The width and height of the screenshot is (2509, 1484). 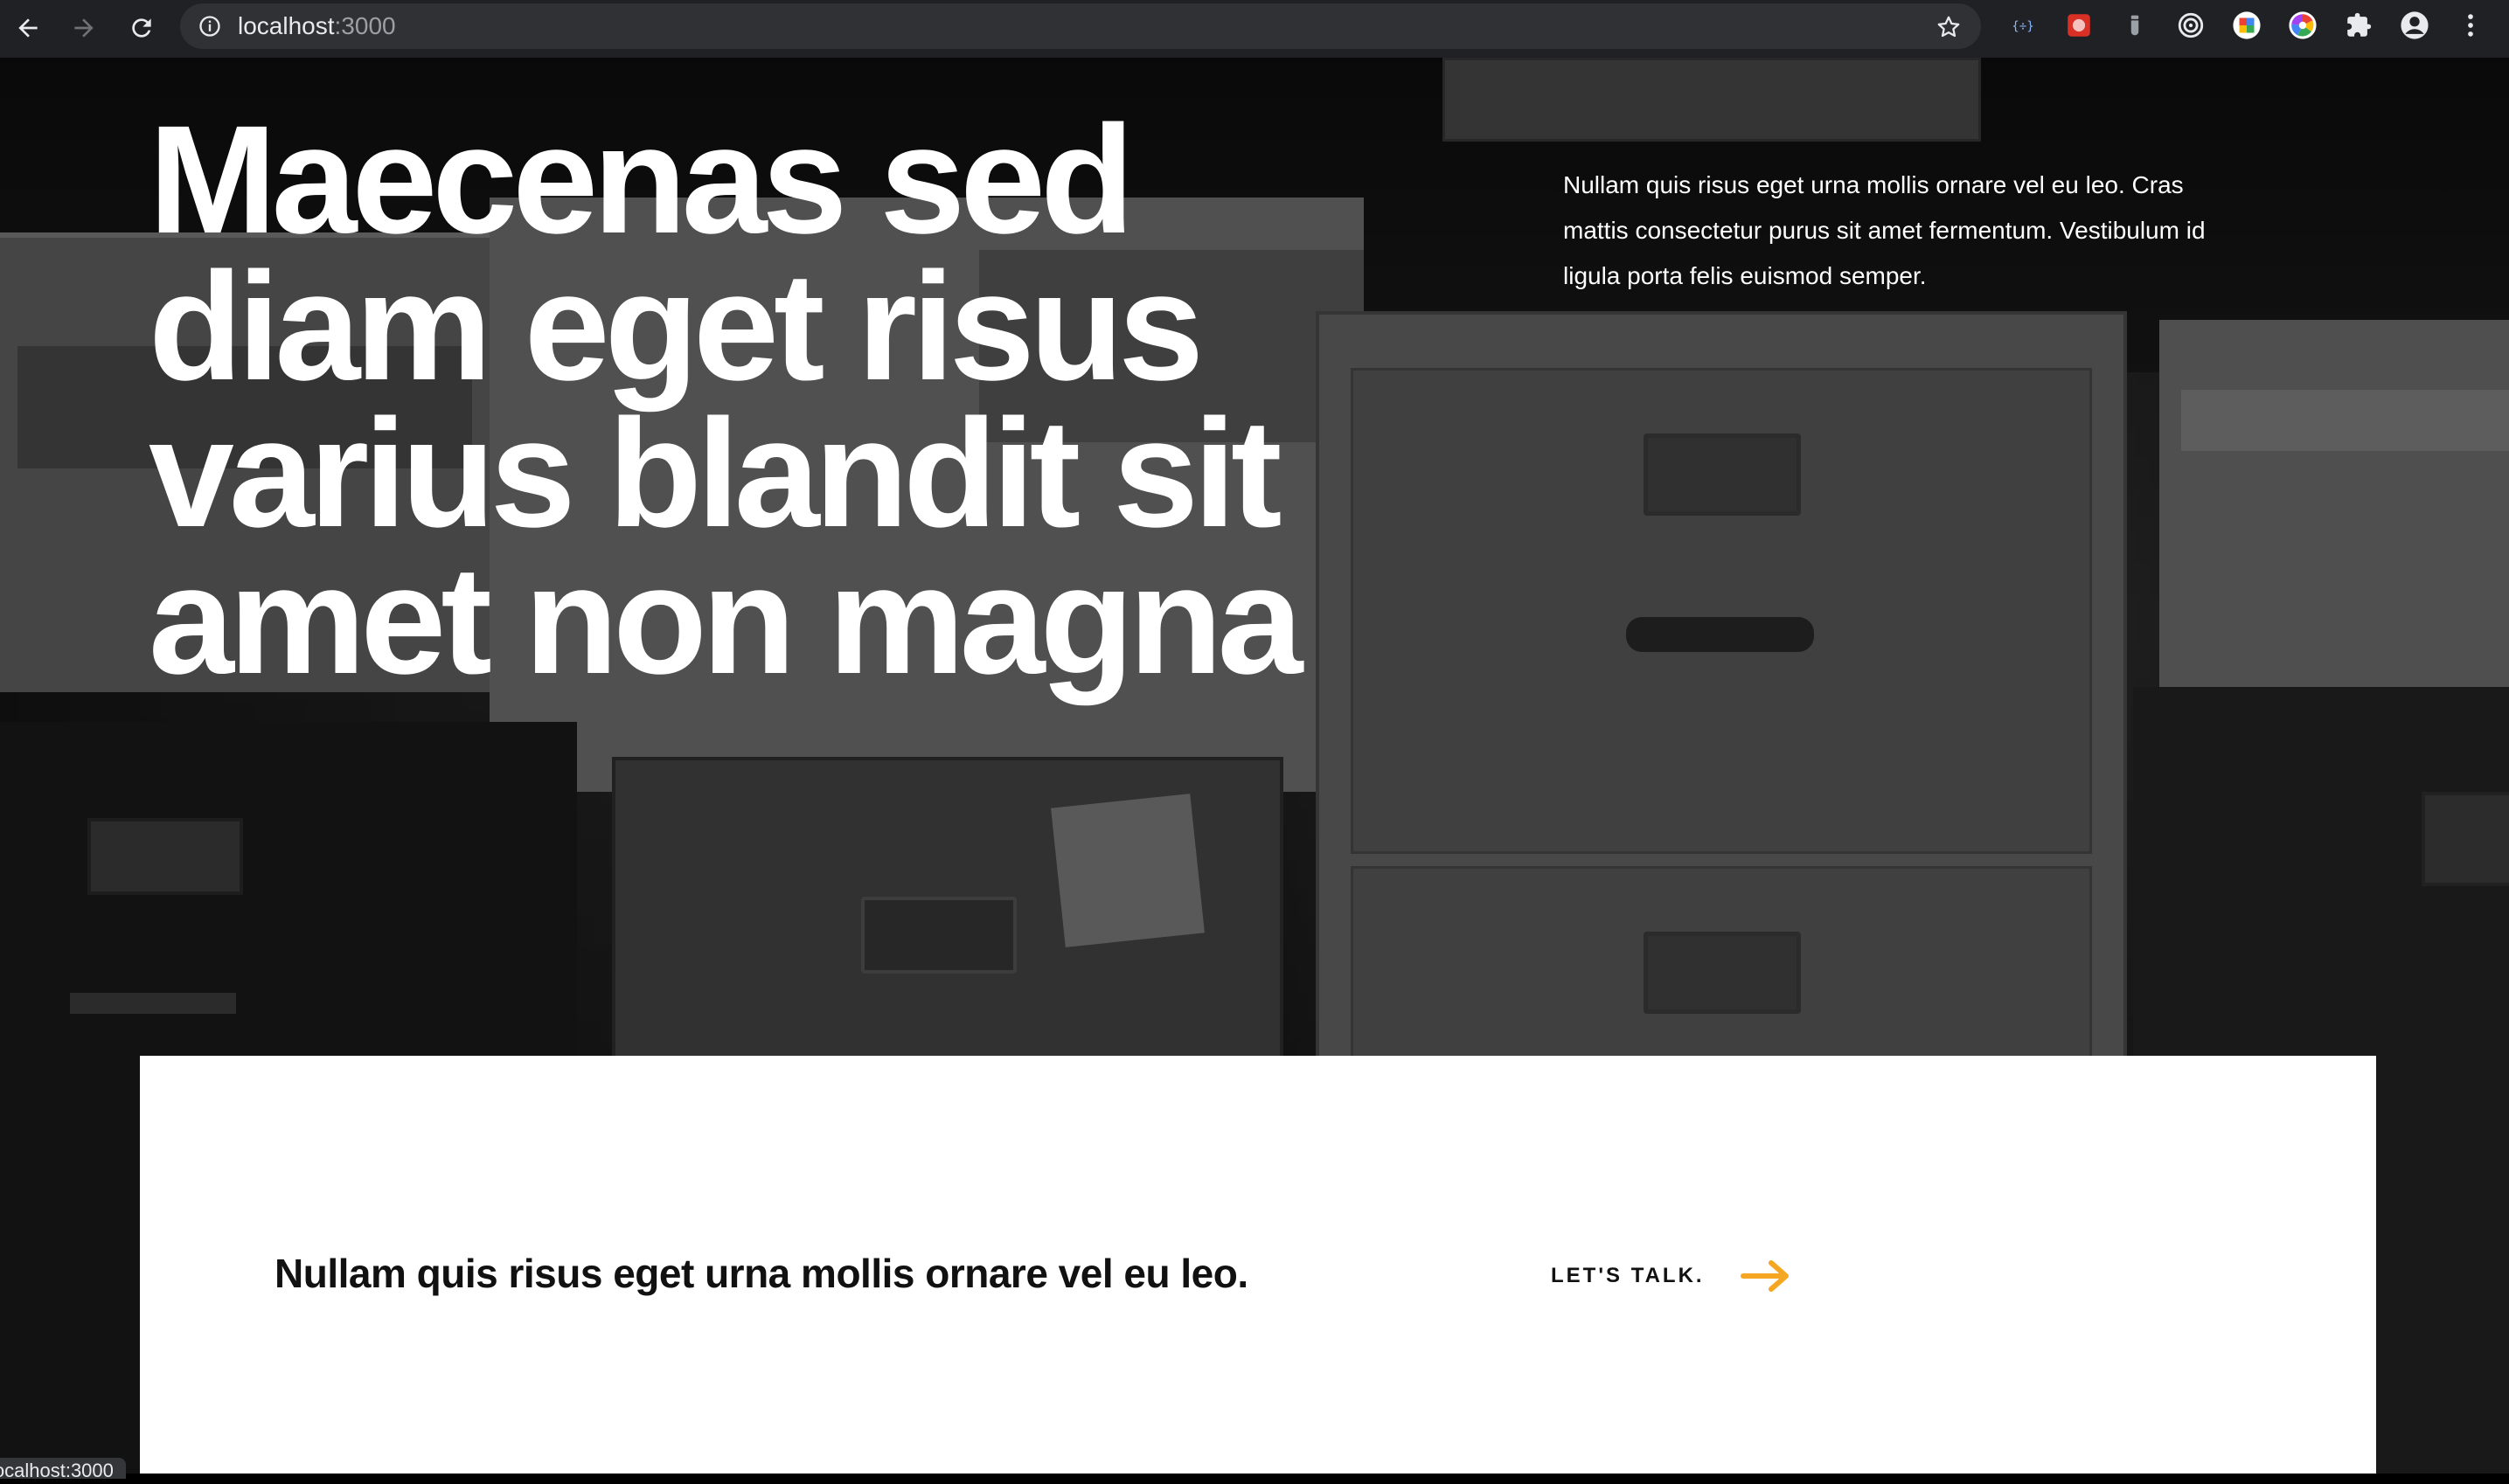 I want to click on extension-json-viewer: {÷}, so click(x=2023, y=25).